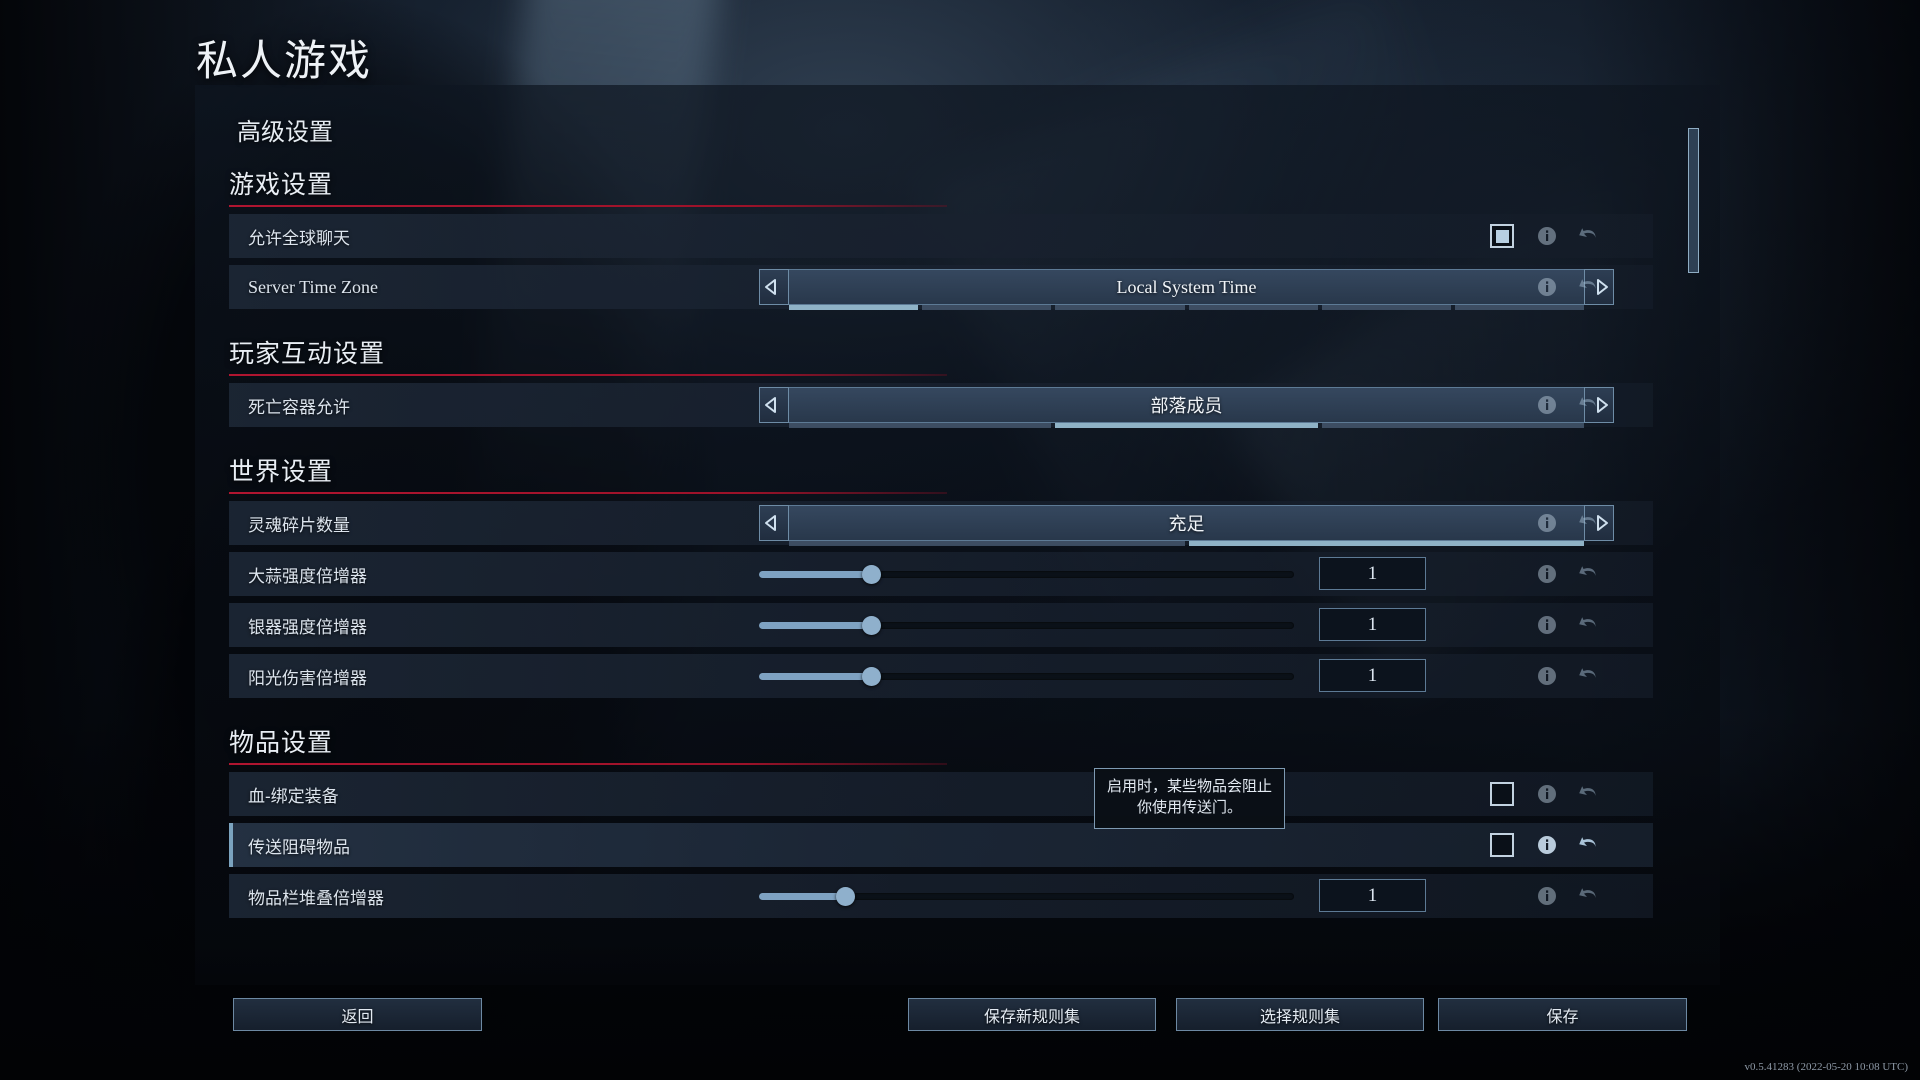  What do you see at coordinates (316, 898) in the screenshot?
I see `setting-label: 物品栏堆叠倍增器` at bounding box center [316, 898].